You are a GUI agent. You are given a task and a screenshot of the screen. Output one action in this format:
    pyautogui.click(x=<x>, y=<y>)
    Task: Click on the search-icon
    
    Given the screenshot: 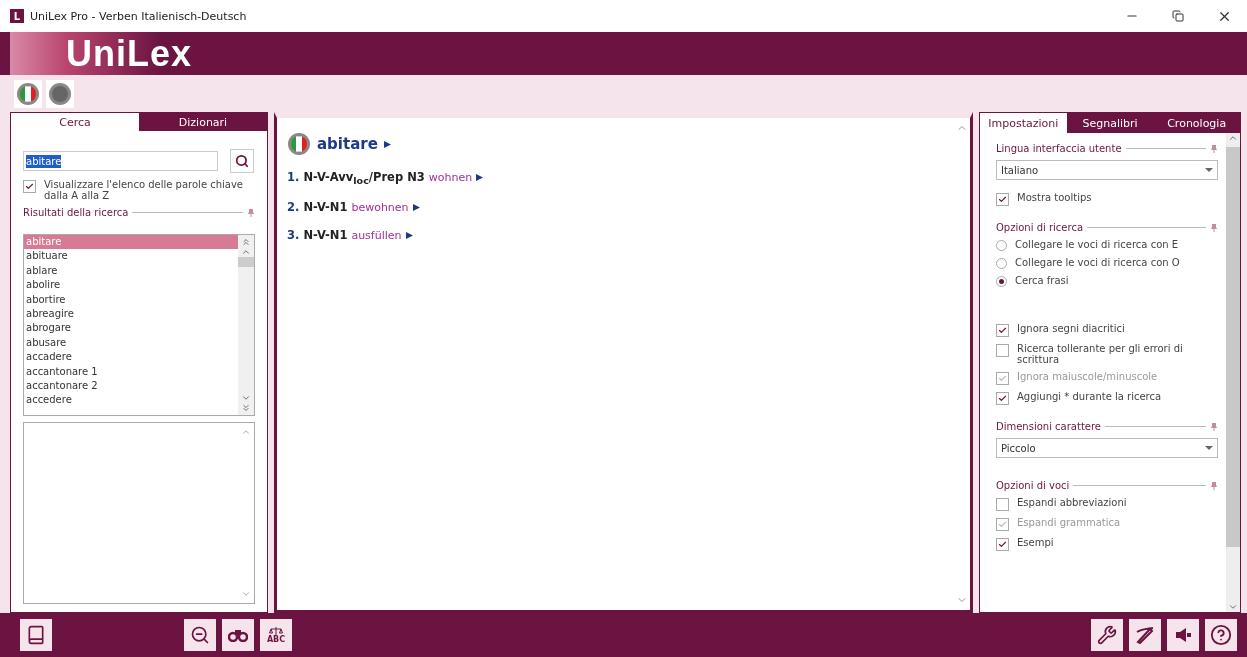 What is the action you would take?
    pyautogui.click(x=242, y=161)
    